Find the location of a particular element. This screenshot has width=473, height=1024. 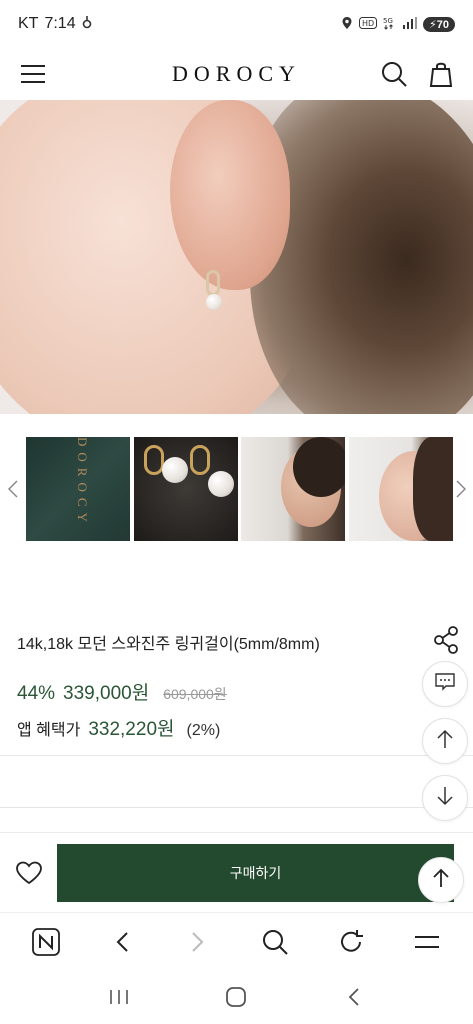

home-icon is located at coordinates (236, 997).